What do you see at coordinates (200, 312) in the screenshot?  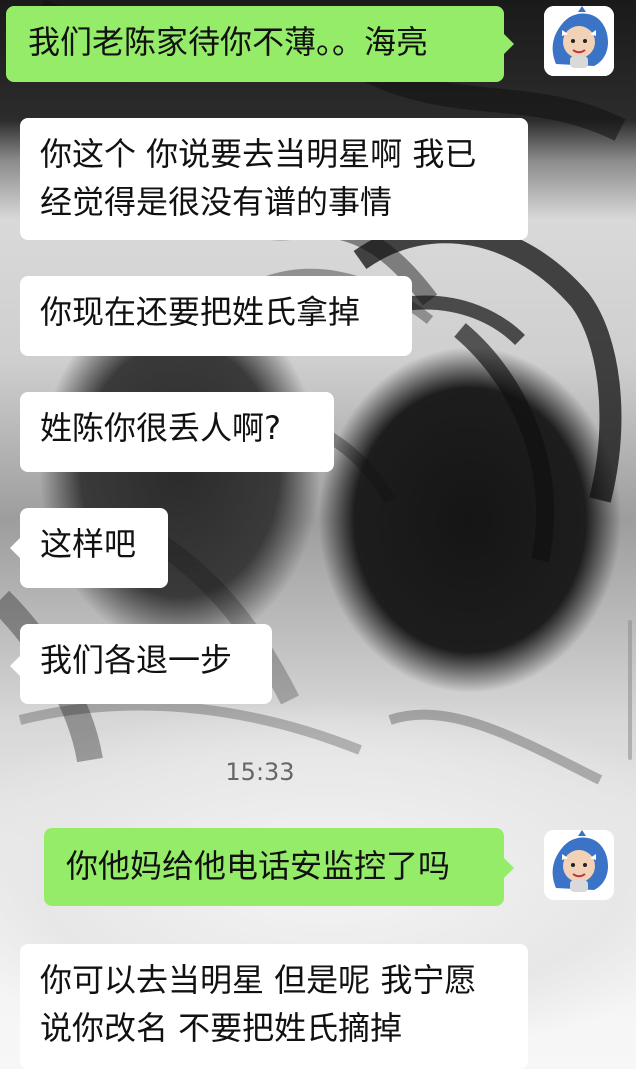 I see `message-text: 你现在还要把姓氏拿掉` at bounding box center [200, 312].